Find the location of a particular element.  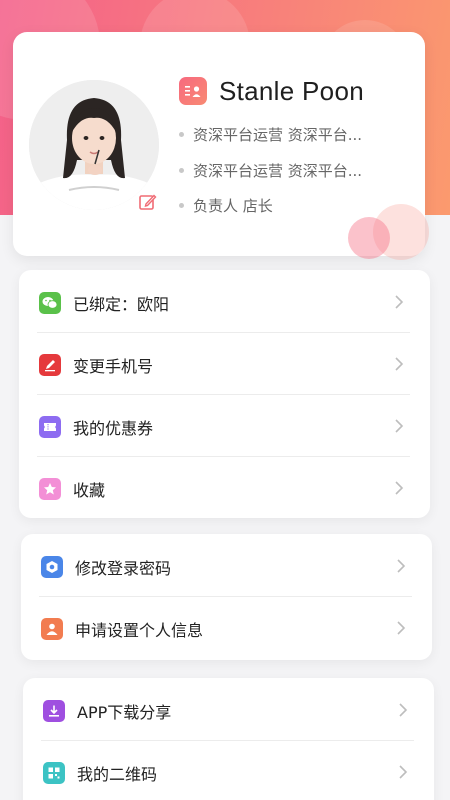

menu-item-my-qrcode: 我的二维码 is located at coordinates (228, 771).